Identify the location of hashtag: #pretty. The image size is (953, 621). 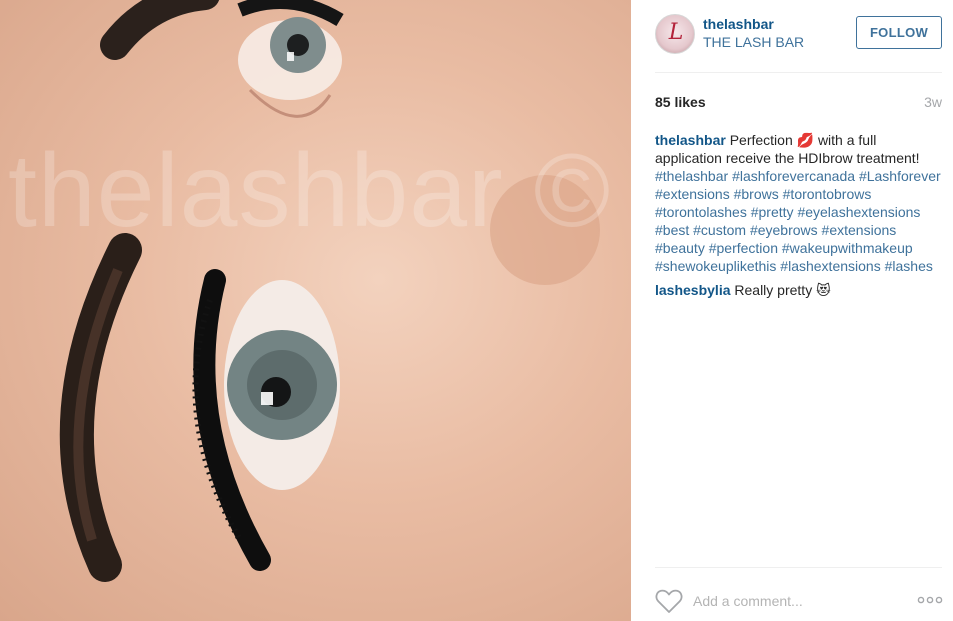
(772, 212).